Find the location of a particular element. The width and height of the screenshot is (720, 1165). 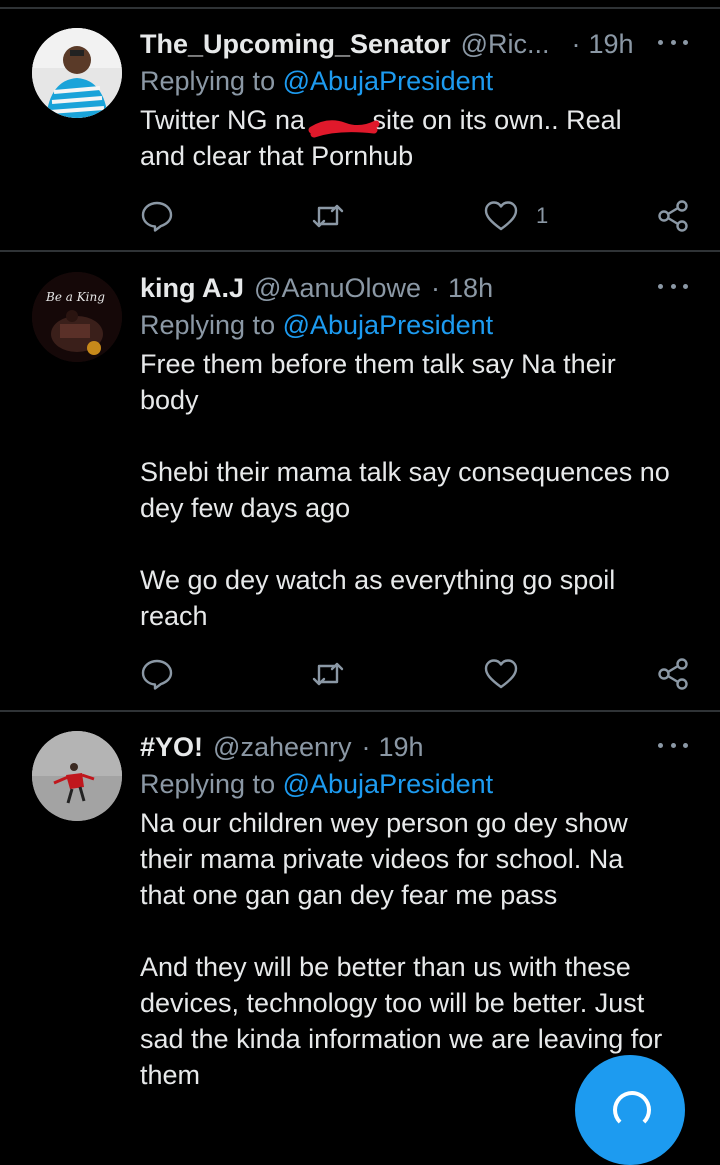

tweet-header: The_Upcoming_Senator @Ric... · 19h is located at coordinates (387, 44).